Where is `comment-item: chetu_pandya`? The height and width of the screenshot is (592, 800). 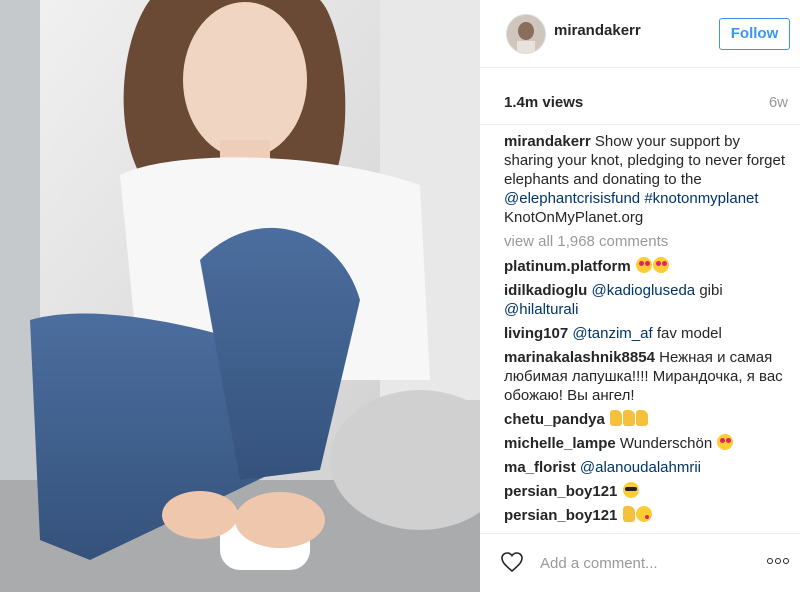 comment-item: chetu_pandya is located at coordinates (647, 419).